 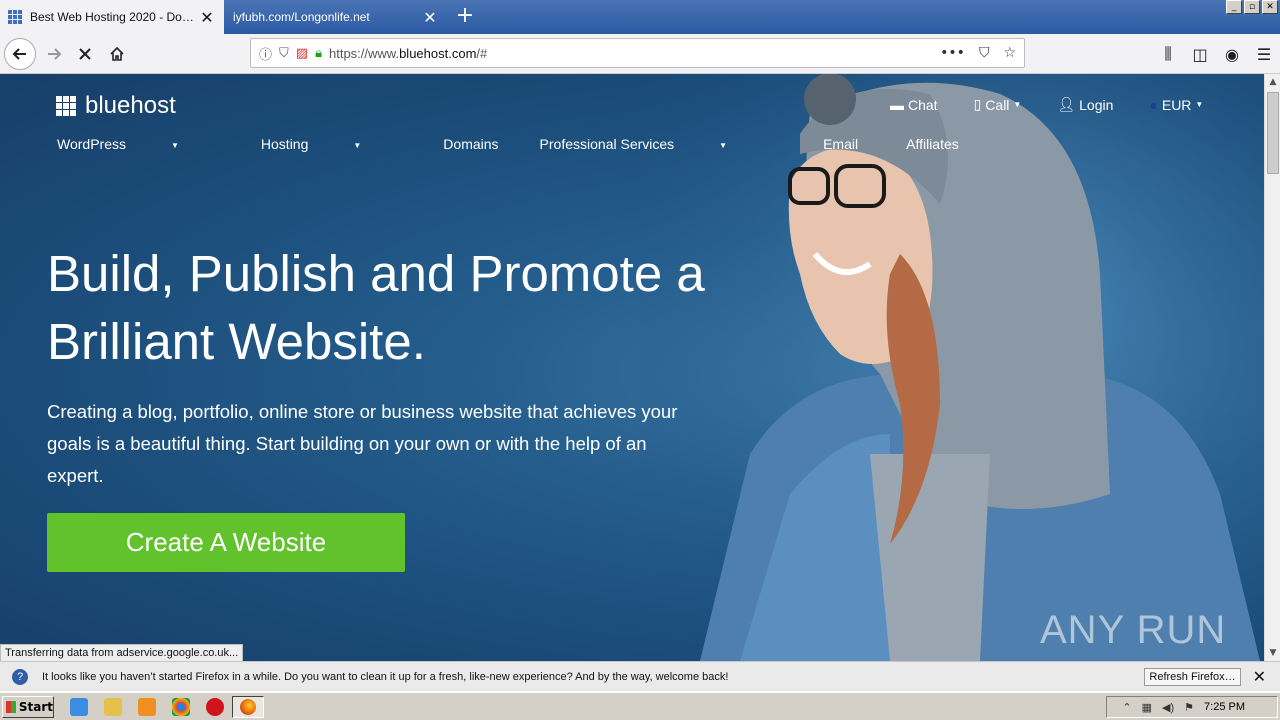 What do you see at coordinates (20, 676) in the screenshot?
I see `question-icon: ?` at bounding box center [20, 676].